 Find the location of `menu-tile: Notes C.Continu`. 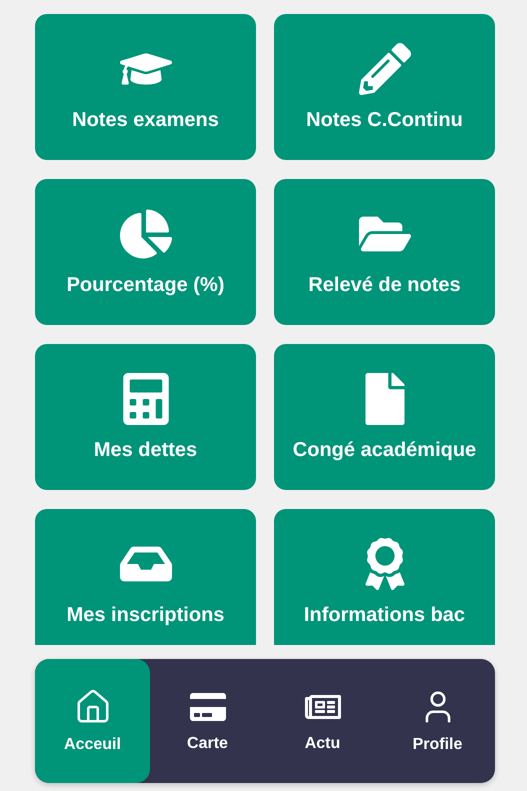

menu-tile: Notes C.Continu is located at coordinates (384, 87).